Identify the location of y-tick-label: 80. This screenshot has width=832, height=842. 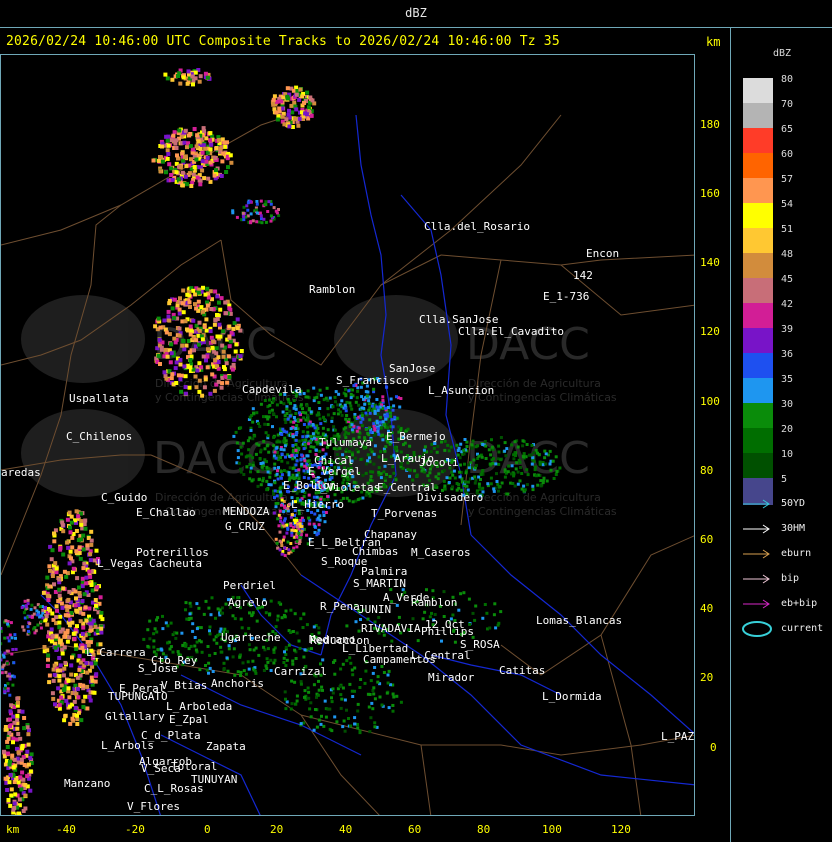
(707, 470).